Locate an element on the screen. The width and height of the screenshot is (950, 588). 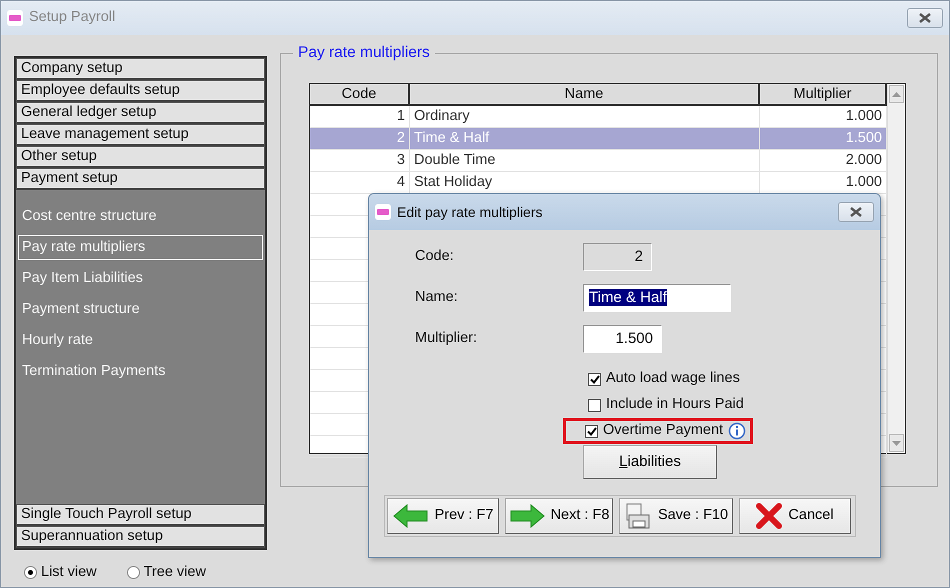
section-header: General ledger setup is located at coordinates (140, 113).